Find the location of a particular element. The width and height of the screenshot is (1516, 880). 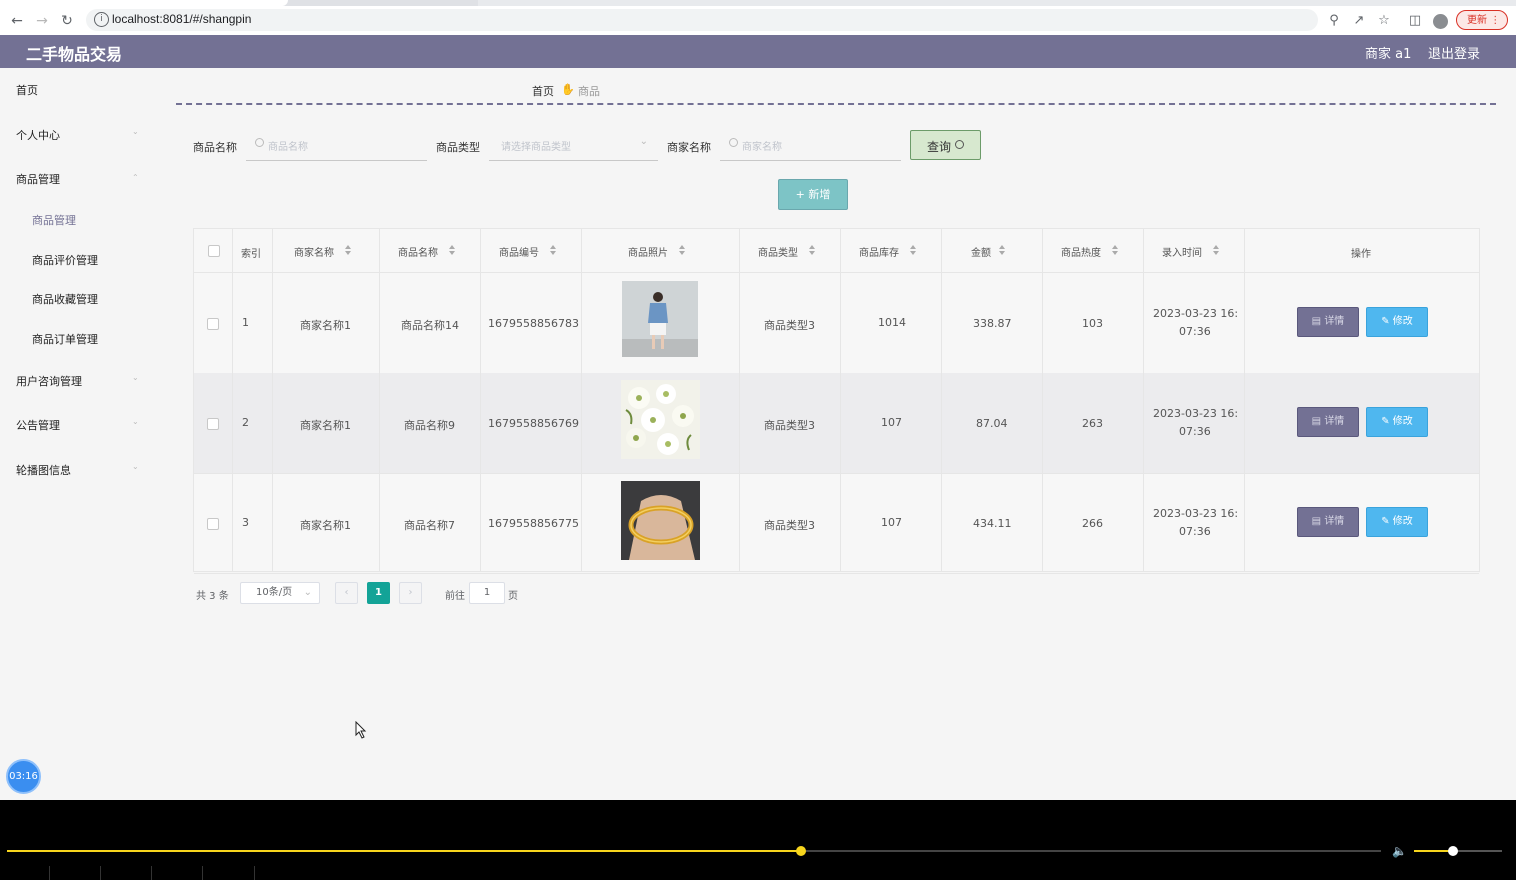

sidebar-item-product-management: 商品管理 is located at coordinates (38, 179).